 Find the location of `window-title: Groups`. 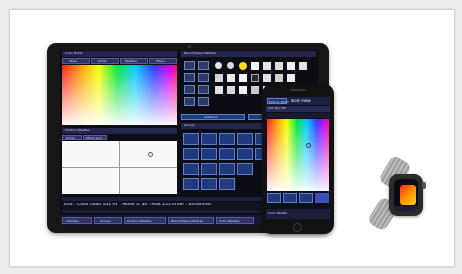

window-title: Groups is located at coordinates (189, 125).